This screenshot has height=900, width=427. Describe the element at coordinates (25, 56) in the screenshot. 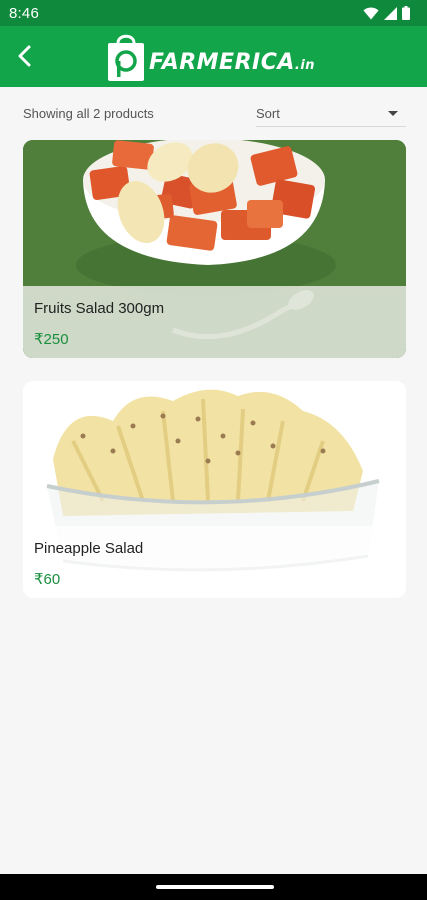

I see `arrow-back-icon` at that location.